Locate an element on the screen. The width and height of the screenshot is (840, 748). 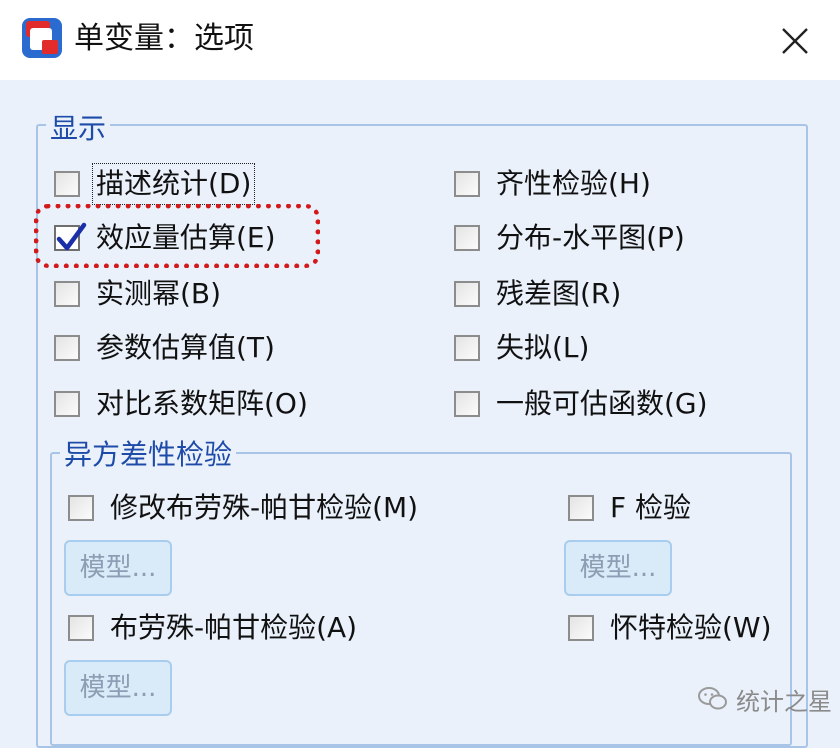
checkbox-f-test: F 检验 is located at coordinates (629, 508).